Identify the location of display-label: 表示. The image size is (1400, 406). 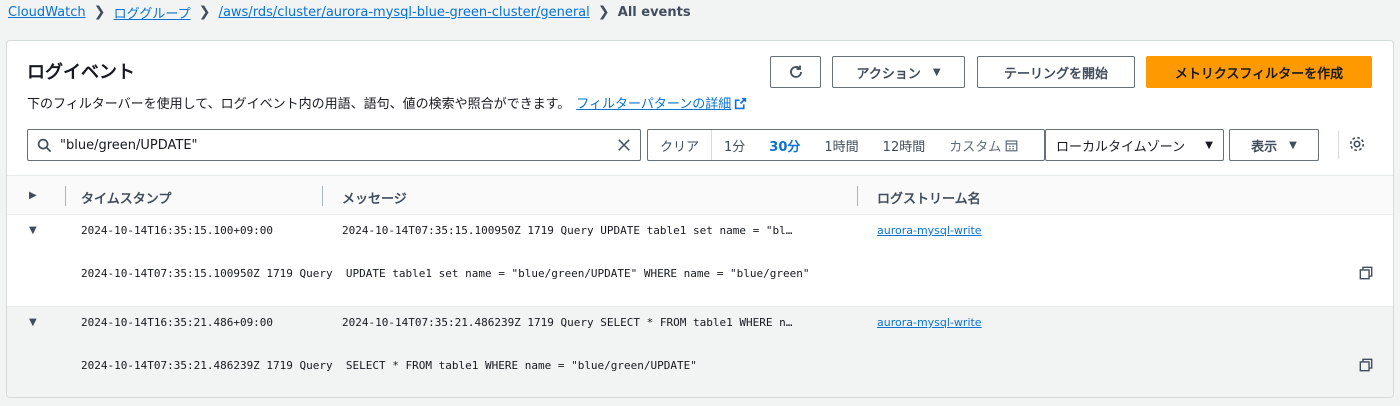
(1264, 147).